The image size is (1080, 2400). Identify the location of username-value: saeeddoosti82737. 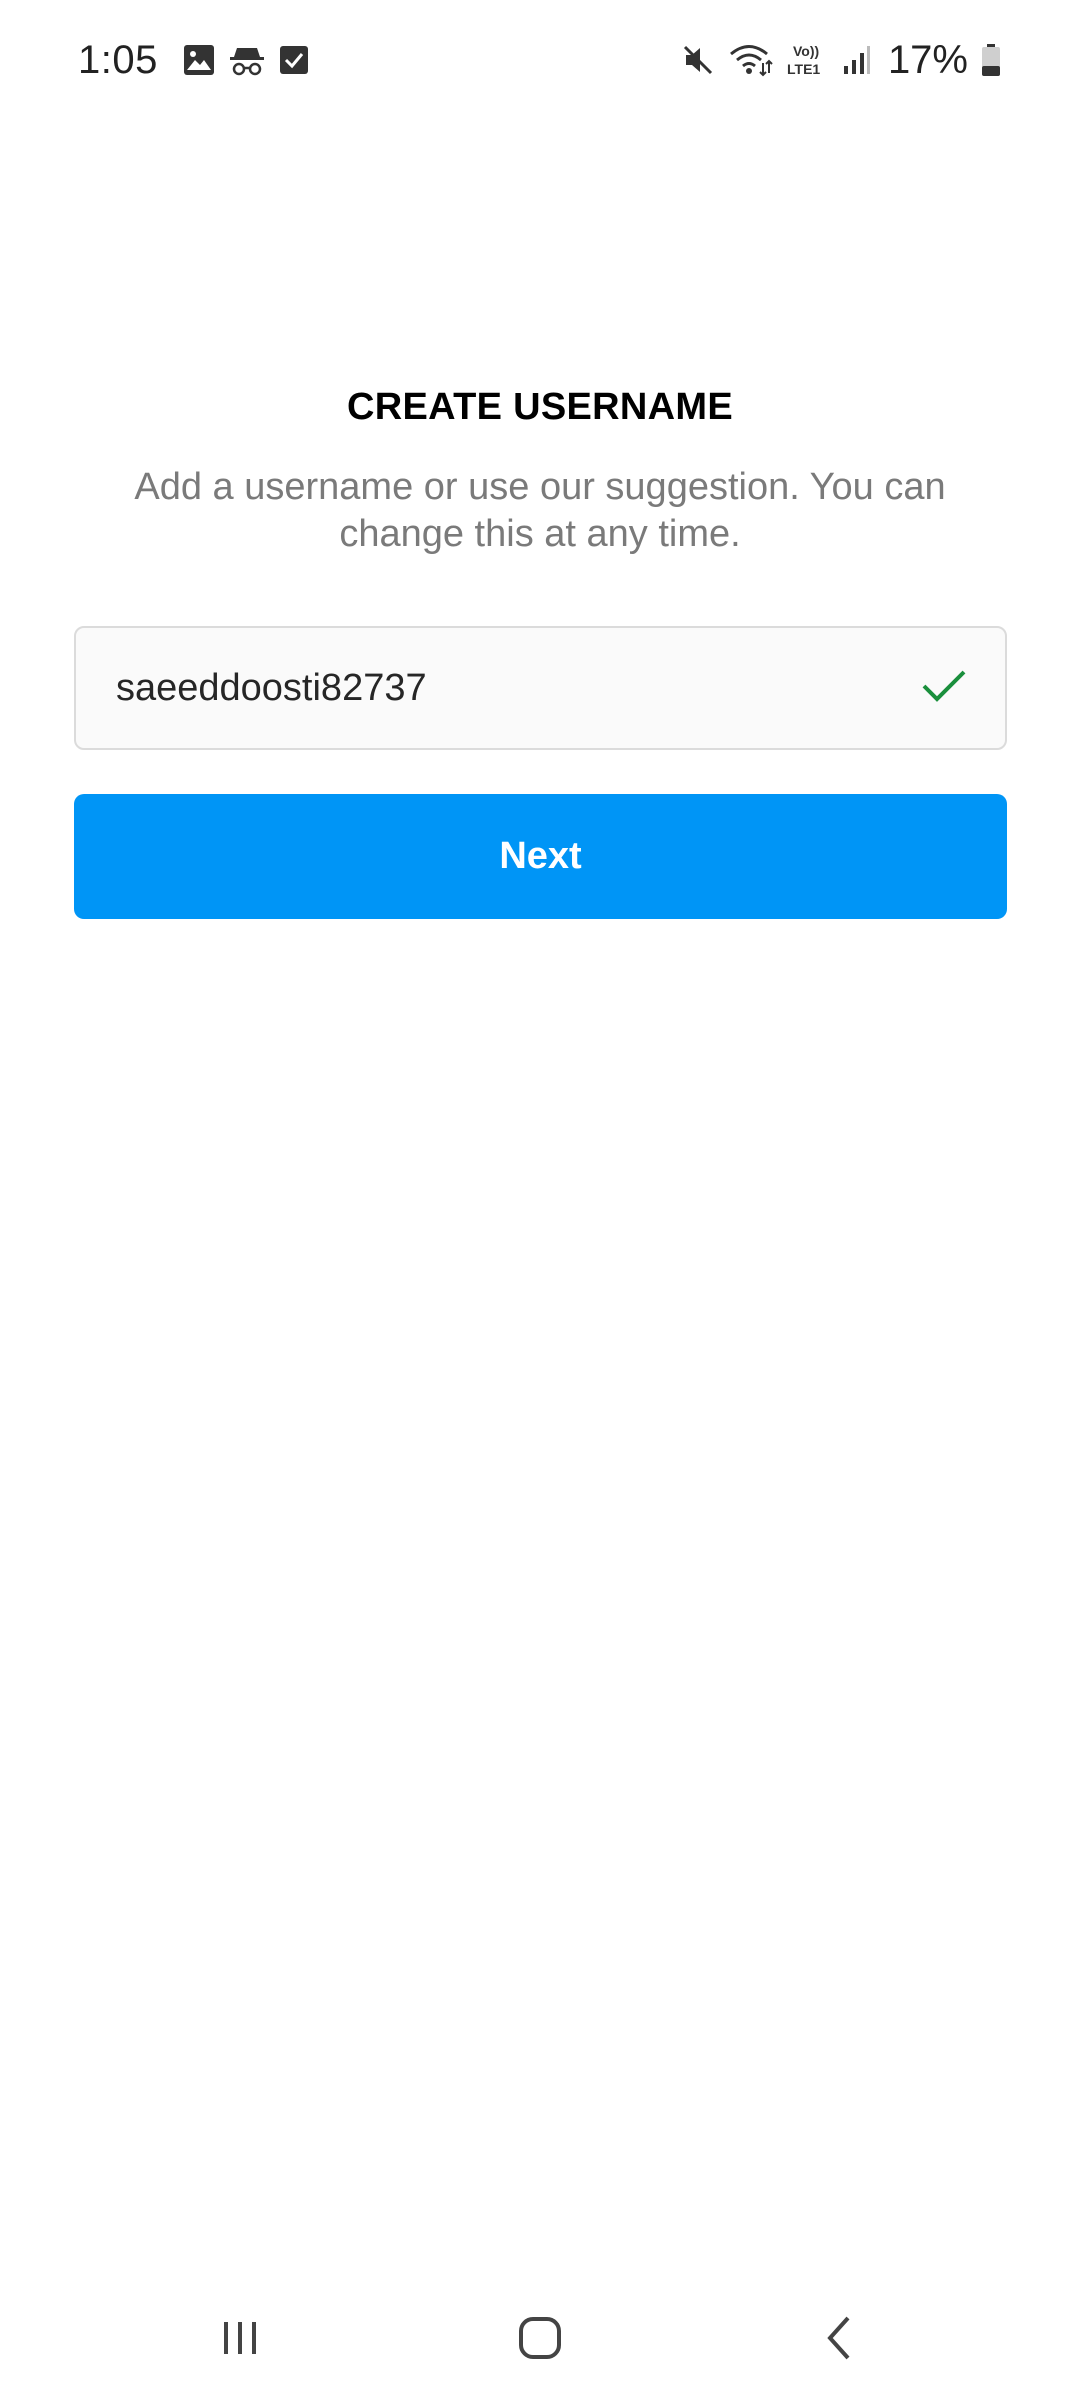
(271, 688).